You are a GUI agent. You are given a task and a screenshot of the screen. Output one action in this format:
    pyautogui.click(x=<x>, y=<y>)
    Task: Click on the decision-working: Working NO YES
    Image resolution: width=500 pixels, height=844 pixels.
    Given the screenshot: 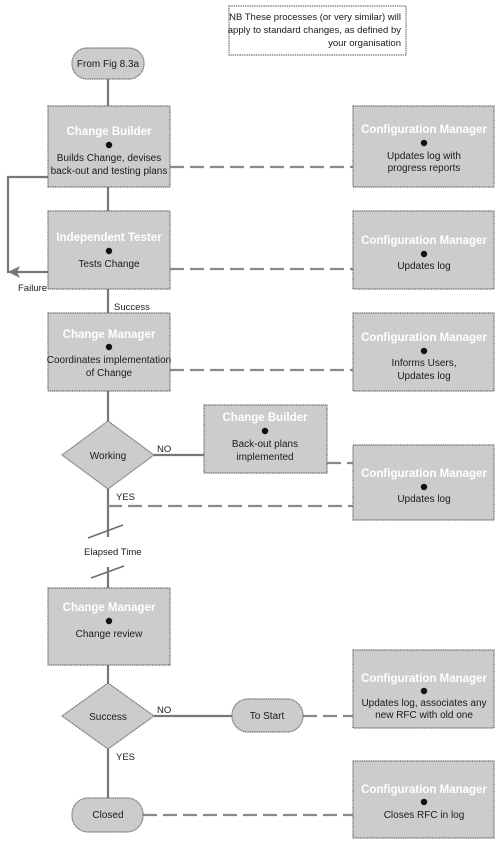 What is the action you would take?
    pyautogui.click(x=115, y=461)
    